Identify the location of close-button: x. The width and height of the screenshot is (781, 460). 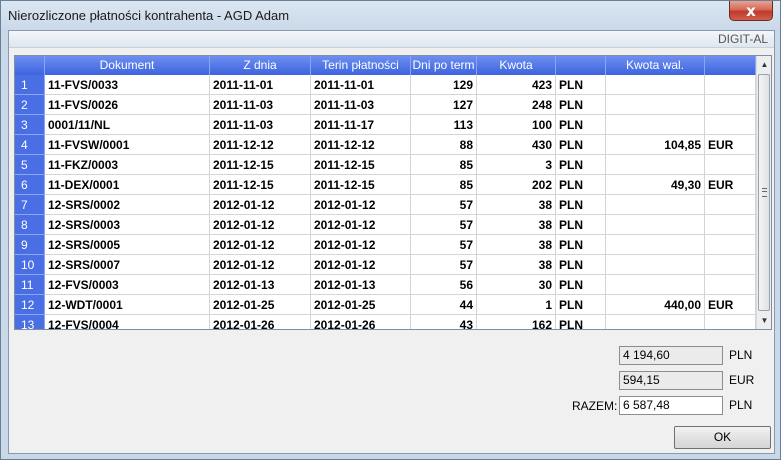
(751, 11).